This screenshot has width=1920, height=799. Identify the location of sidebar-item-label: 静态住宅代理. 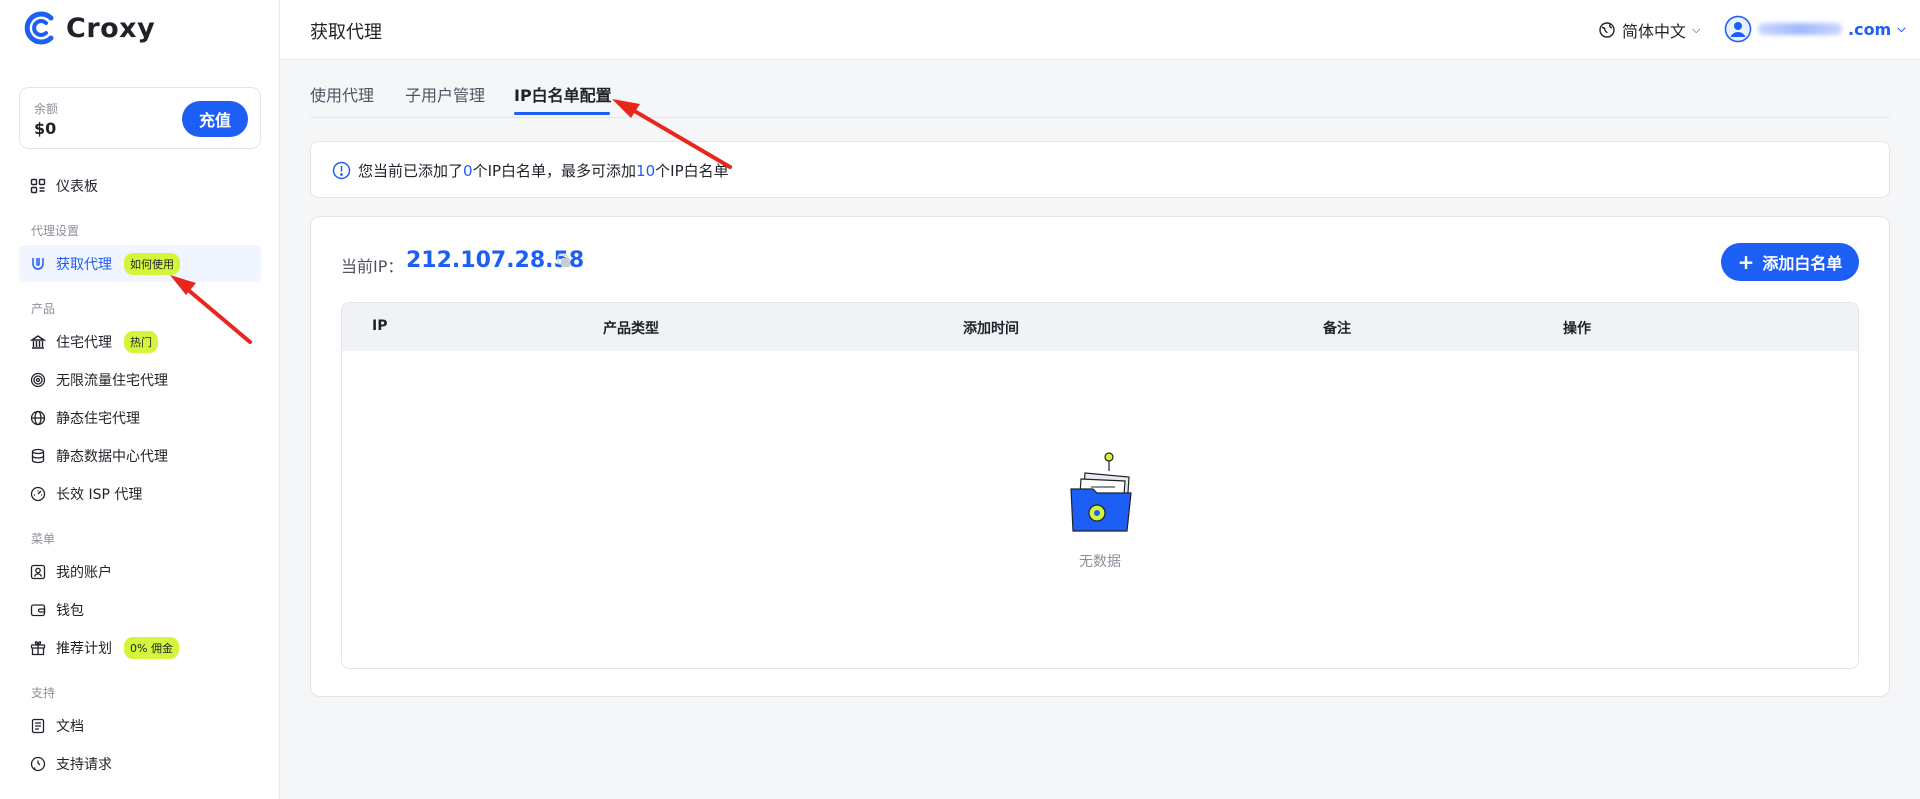
(98, 418).